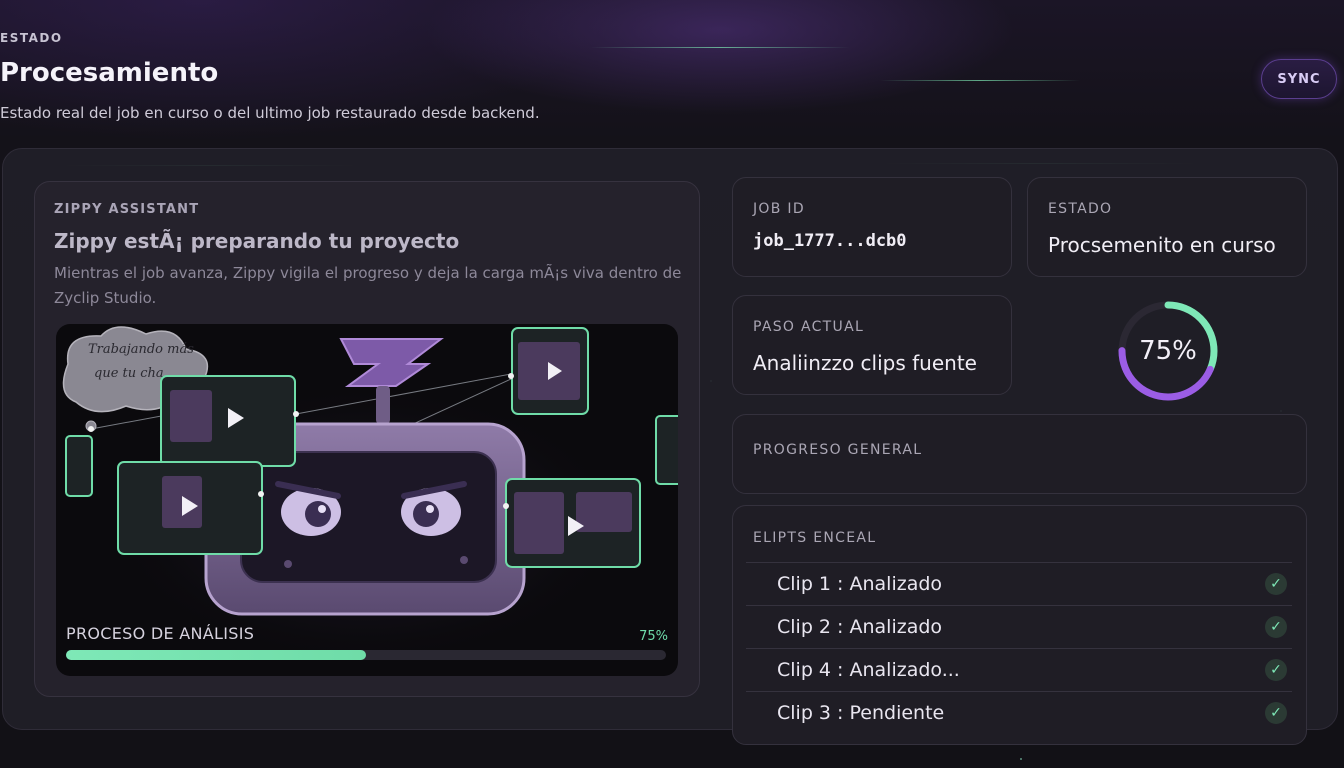 The width and height of the screenshot is (1344, 768). What do you see at coordinates (1299, 79) in the screenshot?
I see `sync-button: SYNC` at bounding box center [1299, 79].